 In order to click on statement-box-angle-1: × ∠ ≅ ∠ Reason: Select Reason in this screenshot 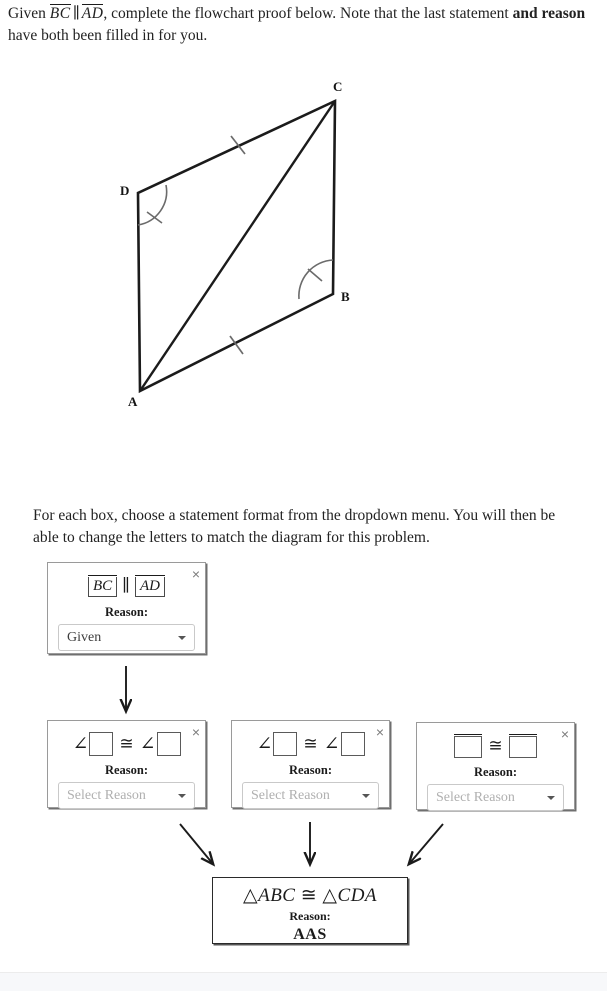, I will do `click(126, 764)`.